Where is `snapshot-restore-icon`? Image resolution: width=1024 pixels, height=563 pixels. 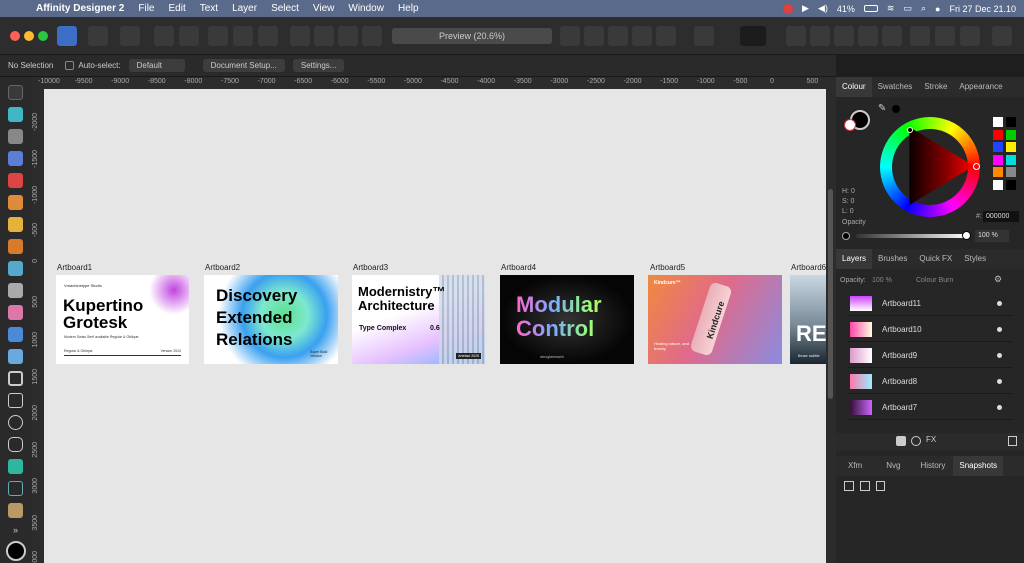 snapshot-restore-icon is located at coordinates (865, 486).